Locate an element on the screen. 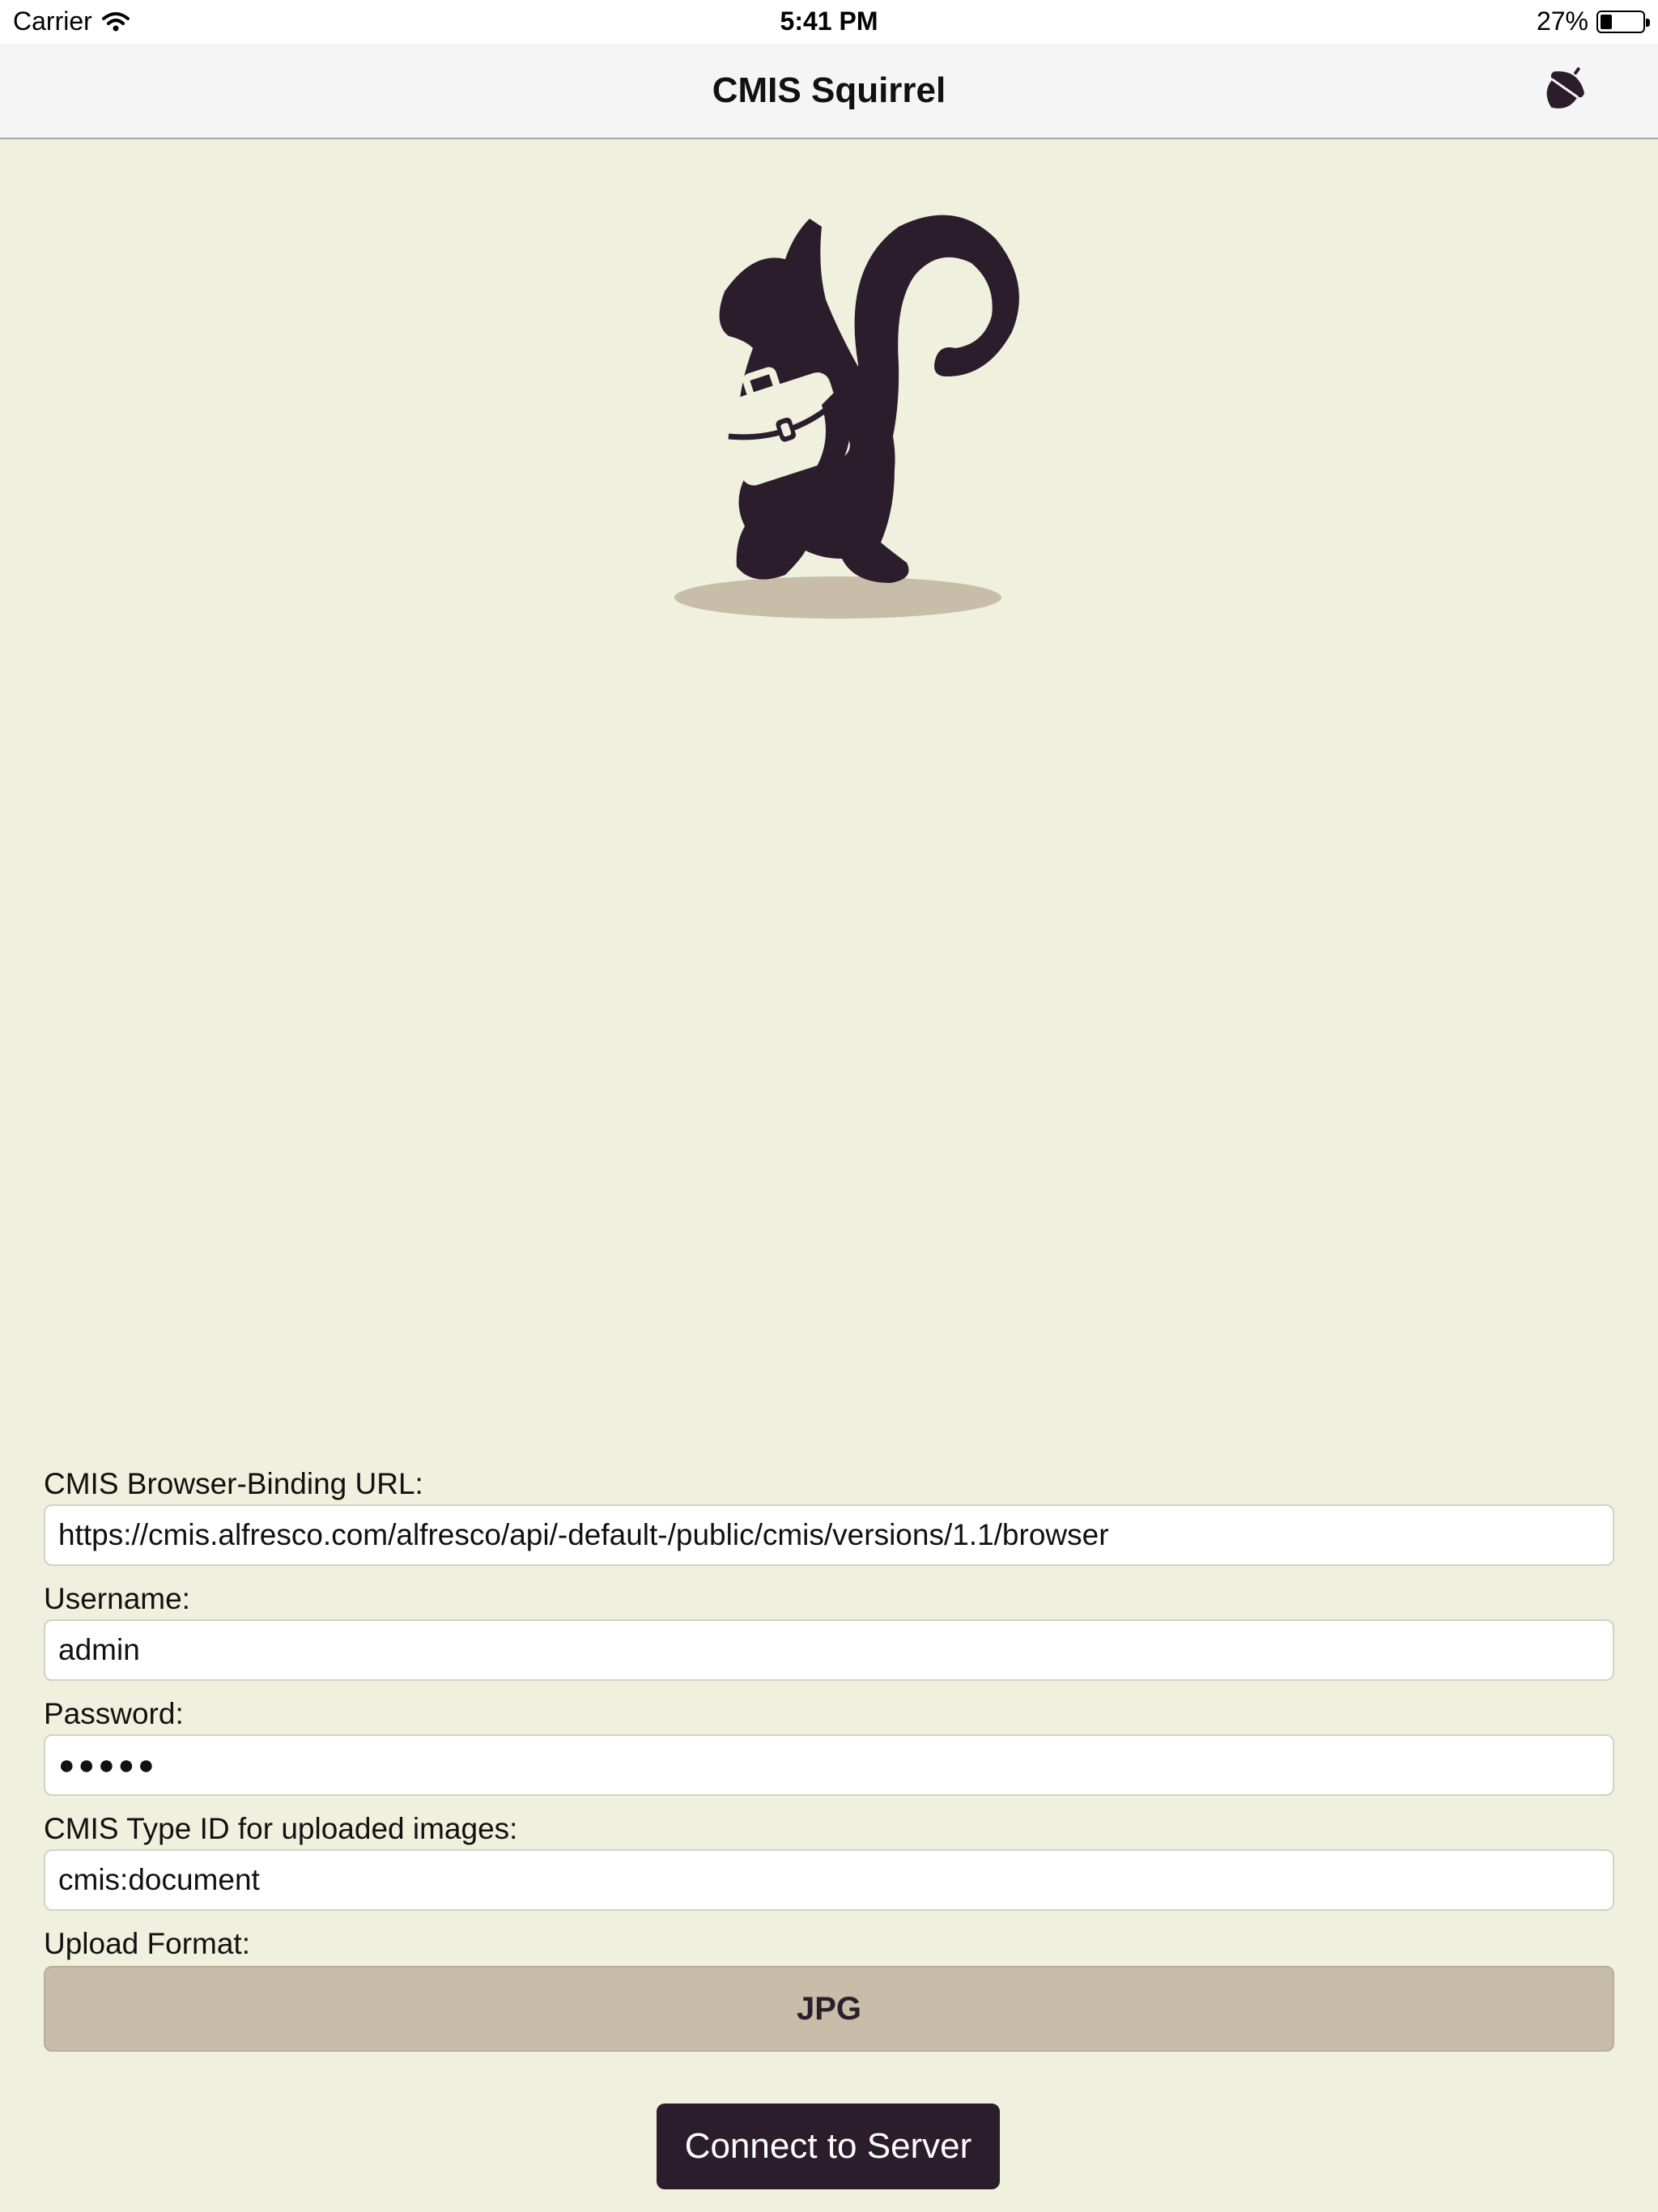  squirrel-logo is located at coordinates (846, 417).